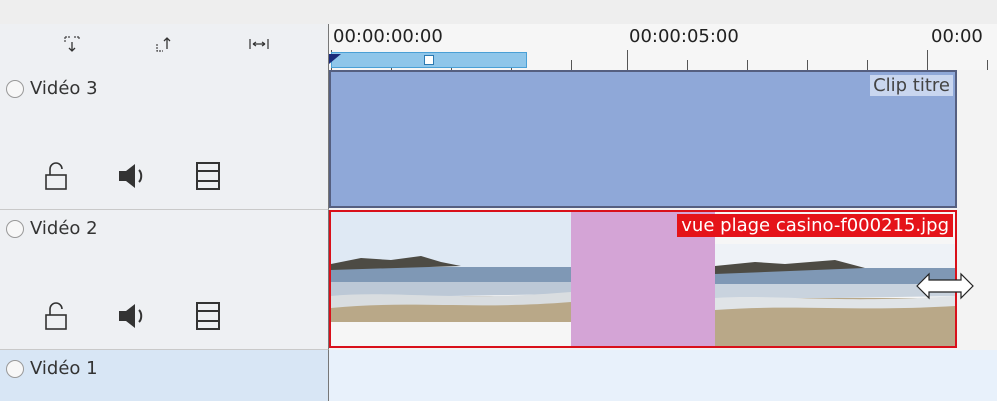  I want to click on extract-zone-icon, so click(164, 44).